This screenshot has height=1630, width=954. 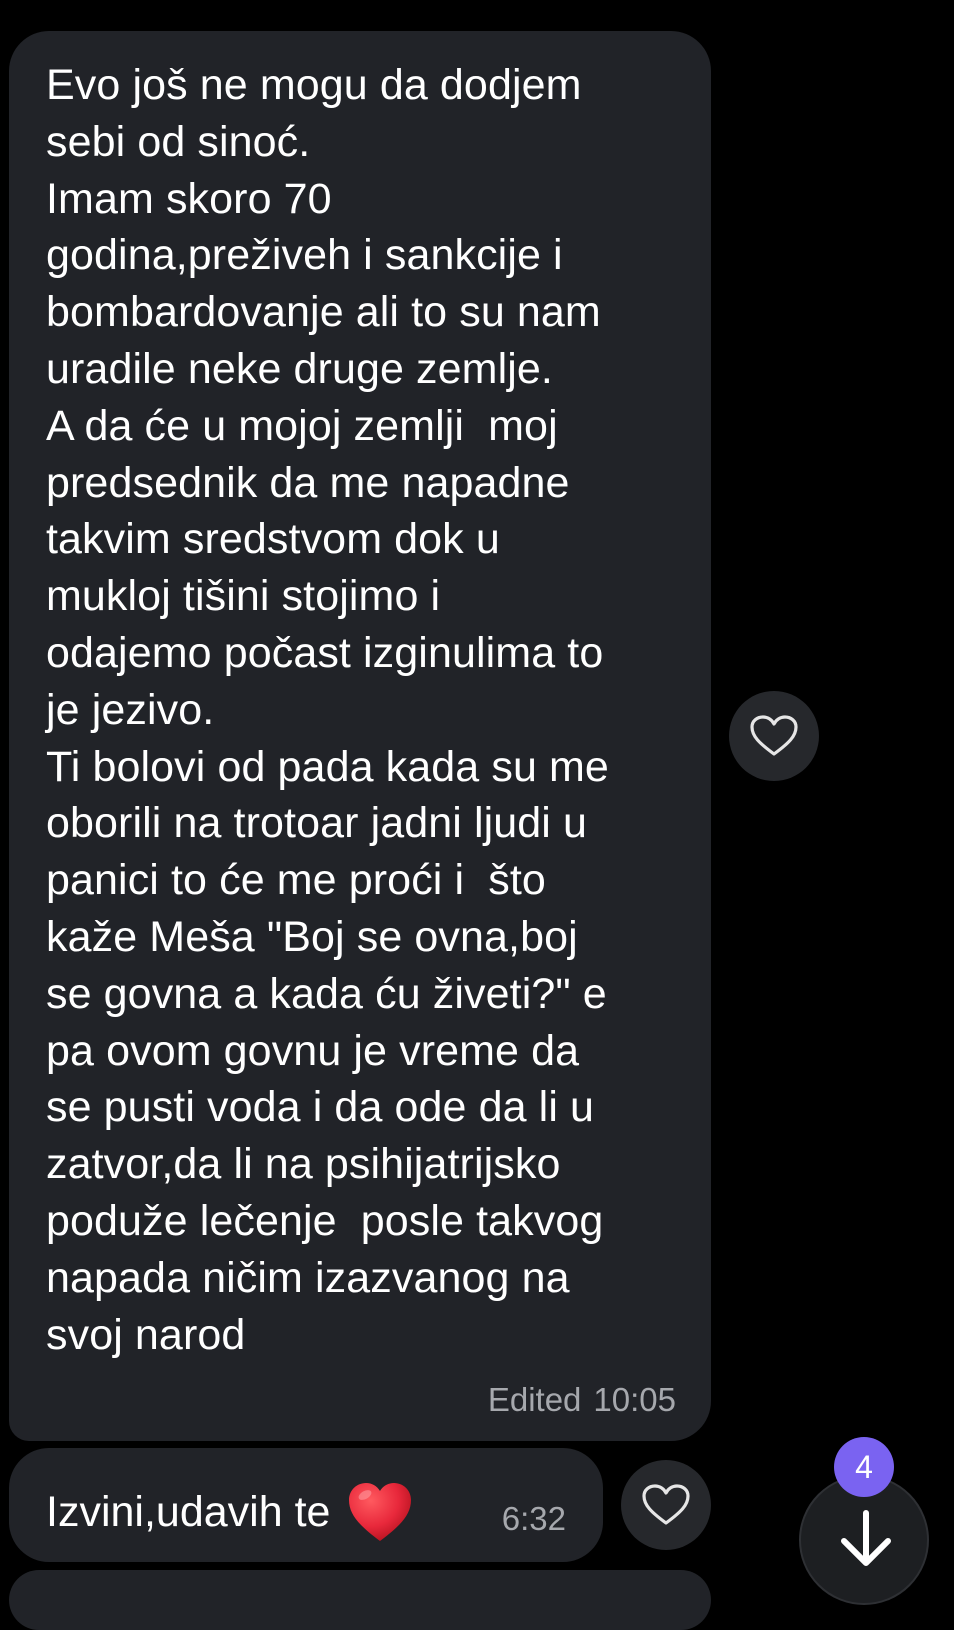 I want to click on message-time: 10:05, so click(x=634, y=1399).